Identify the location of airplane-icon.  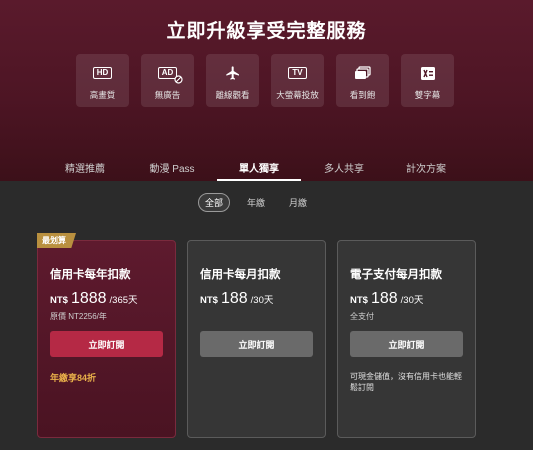
(232, 73).